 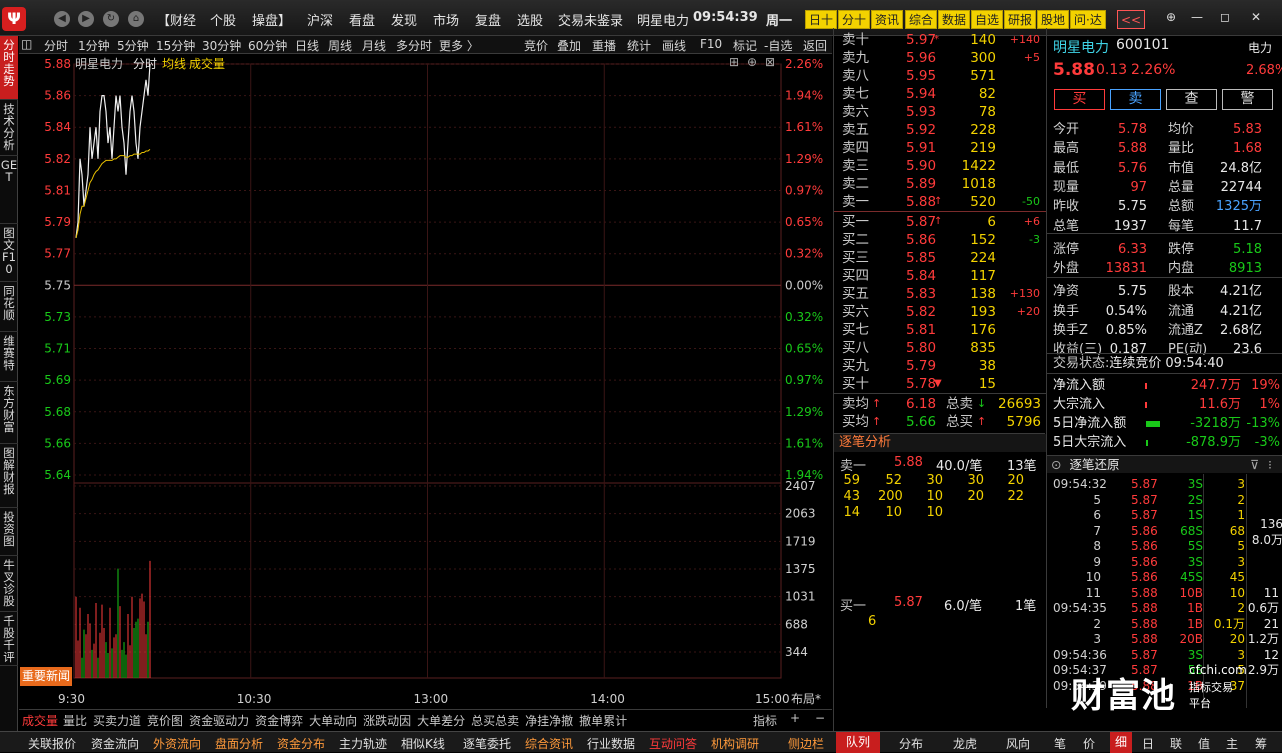 I want to click on indicator-tab-cancel: 撤单累计, so click(x=603, y=721).